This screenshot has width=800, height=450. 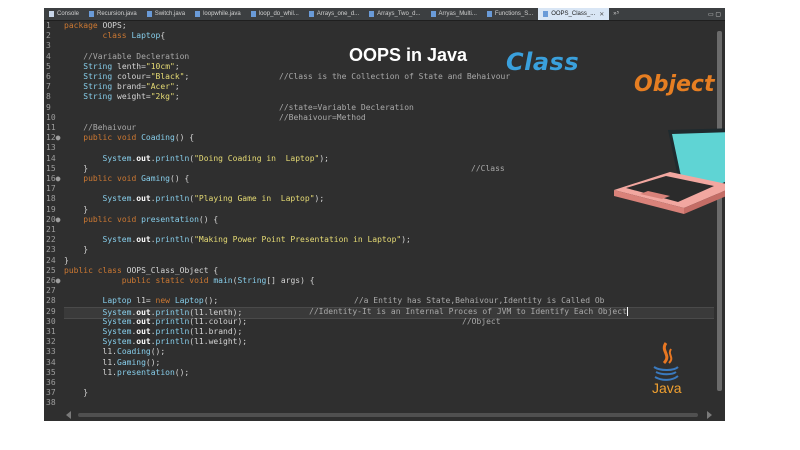 I want to click on line-number: 3, so click(x=48, y=46).